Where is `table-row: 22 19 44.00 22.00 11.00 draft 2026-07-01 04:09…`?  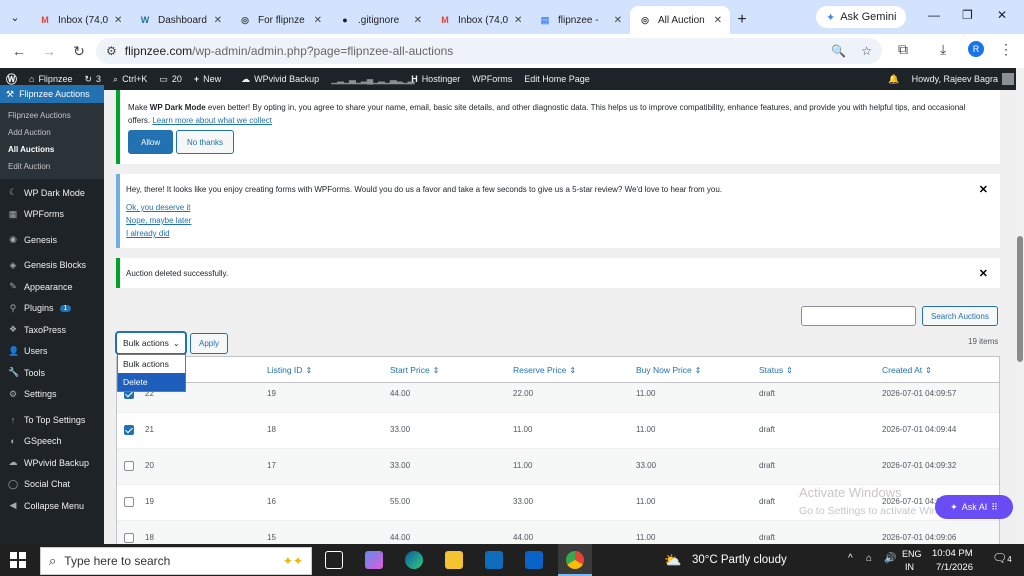
table-row: 22 19 44.00 22.00 11.00 draft 2026-07-01 04:09… is located at coordinates (558, 398).